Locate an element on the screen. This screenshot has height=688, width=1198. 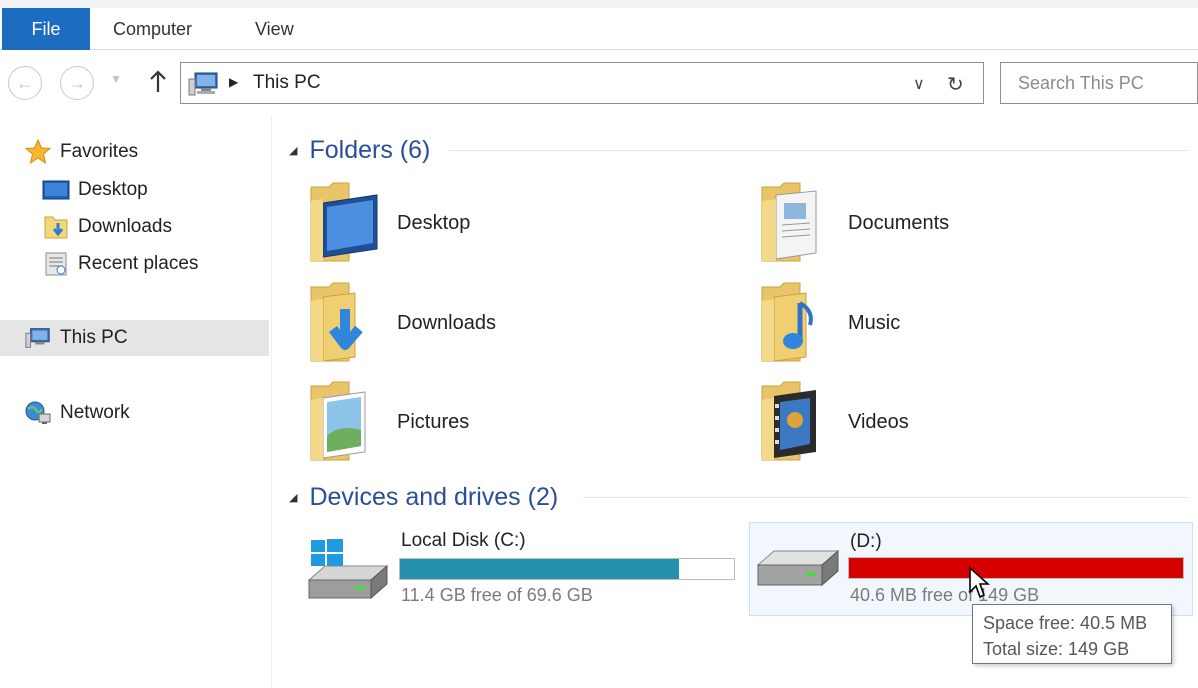
network-icon is located at coordinates (38, 413).